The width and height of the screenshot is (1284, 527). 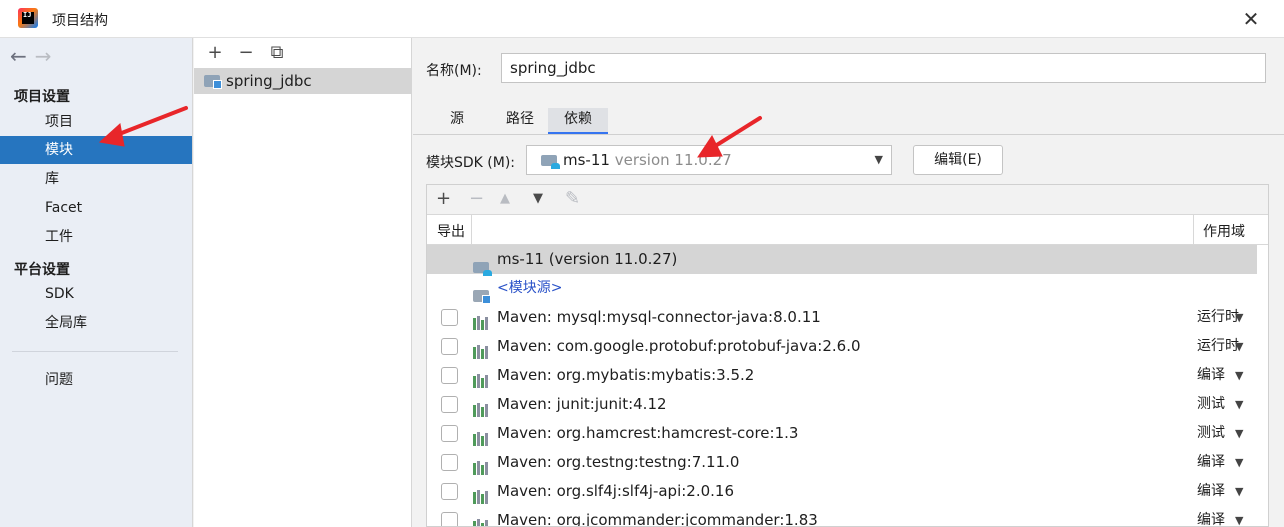 What do you see at coordinates (842, 462) in the screenshot?
I see `table-row: Maven: org.testng:testng:7.11.0 编译 ▼` at bounding box center [842, 462].